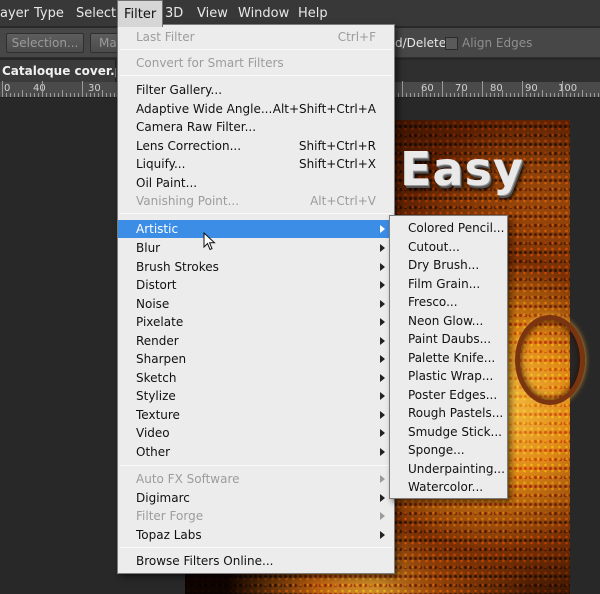 Image resolution: width=600 pixels, height=594 pixels. I want to click on menu-item-lens-correction: Lens Correction... Shift+Ctrl+R, so click(256, 146).